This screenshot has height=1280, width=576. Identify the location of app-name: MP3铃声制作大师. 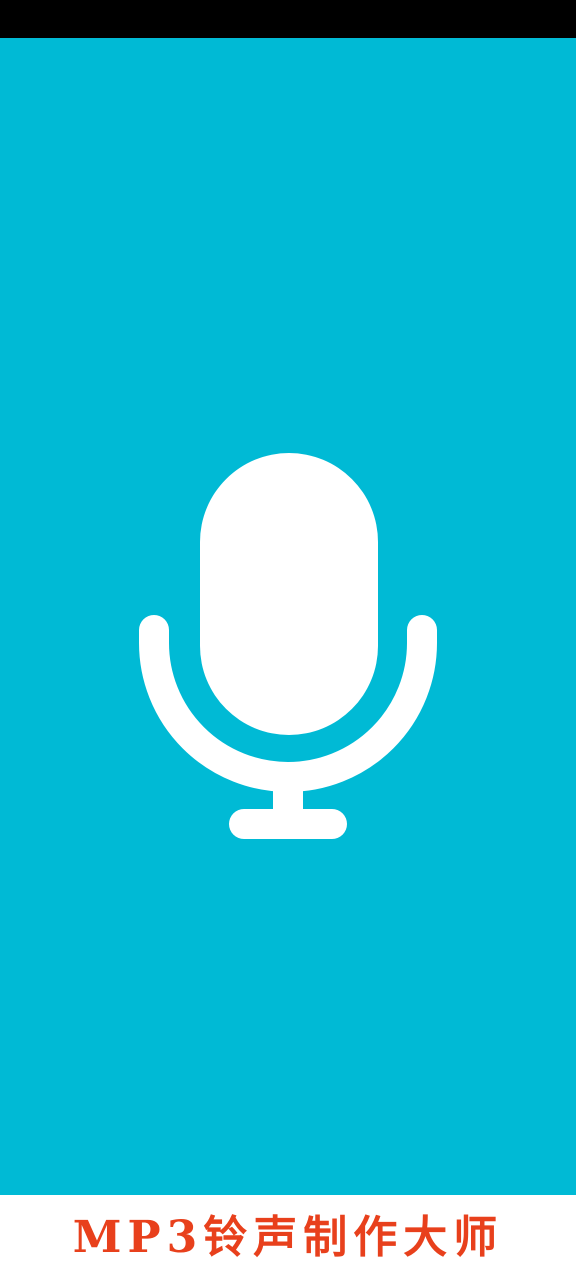
(288, 1237).